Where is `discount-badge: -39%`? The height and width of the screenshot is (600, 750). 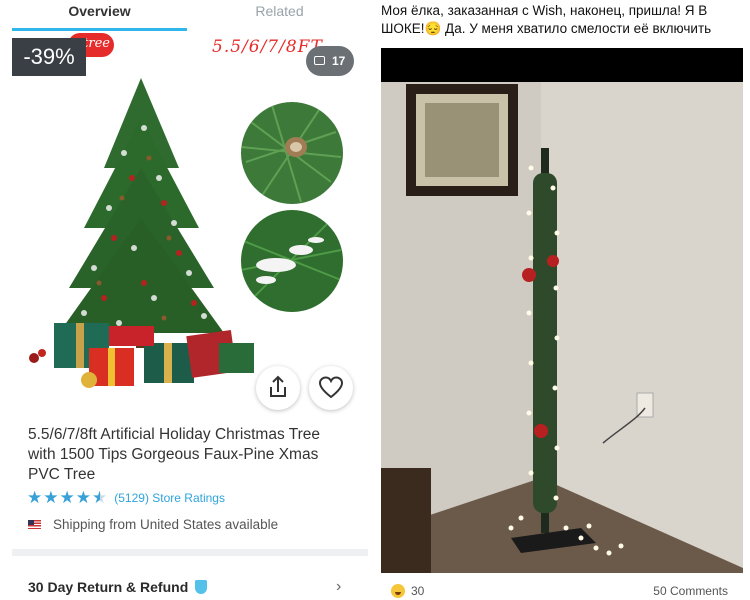 discount-badge: -39% is located at coordinates (49, 57).